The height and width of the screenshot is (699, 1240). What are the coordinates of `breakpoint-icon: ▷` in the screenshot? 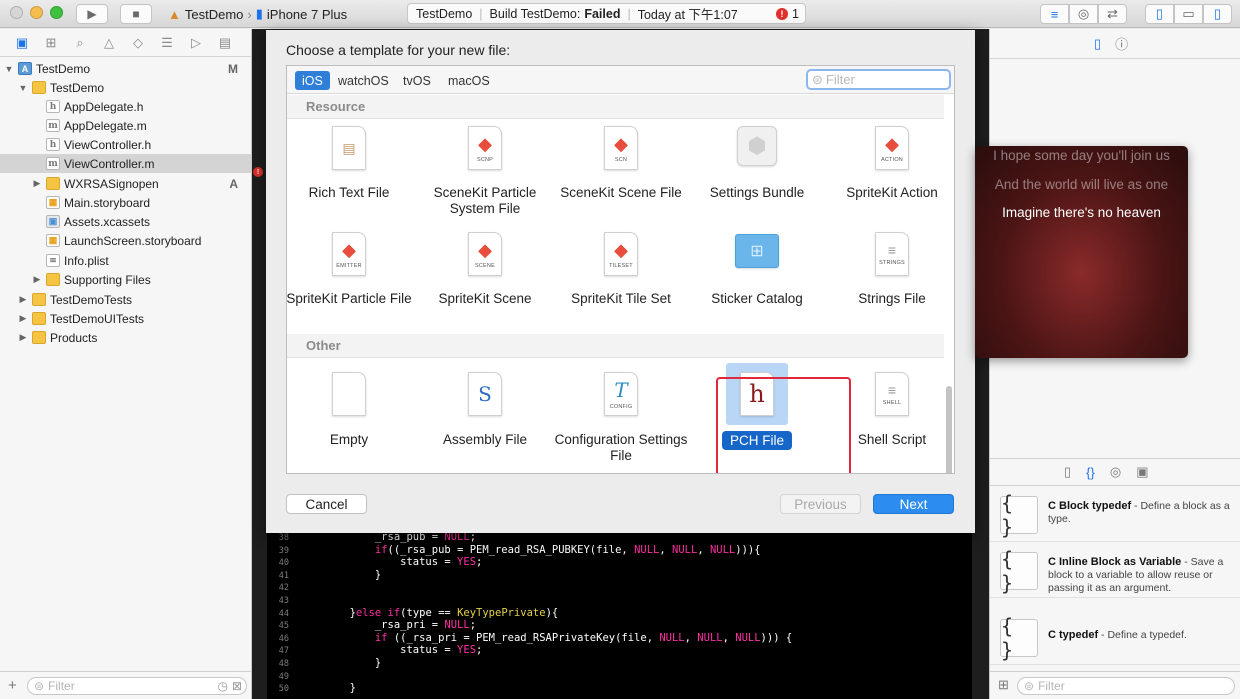 It's located at (196, 43).